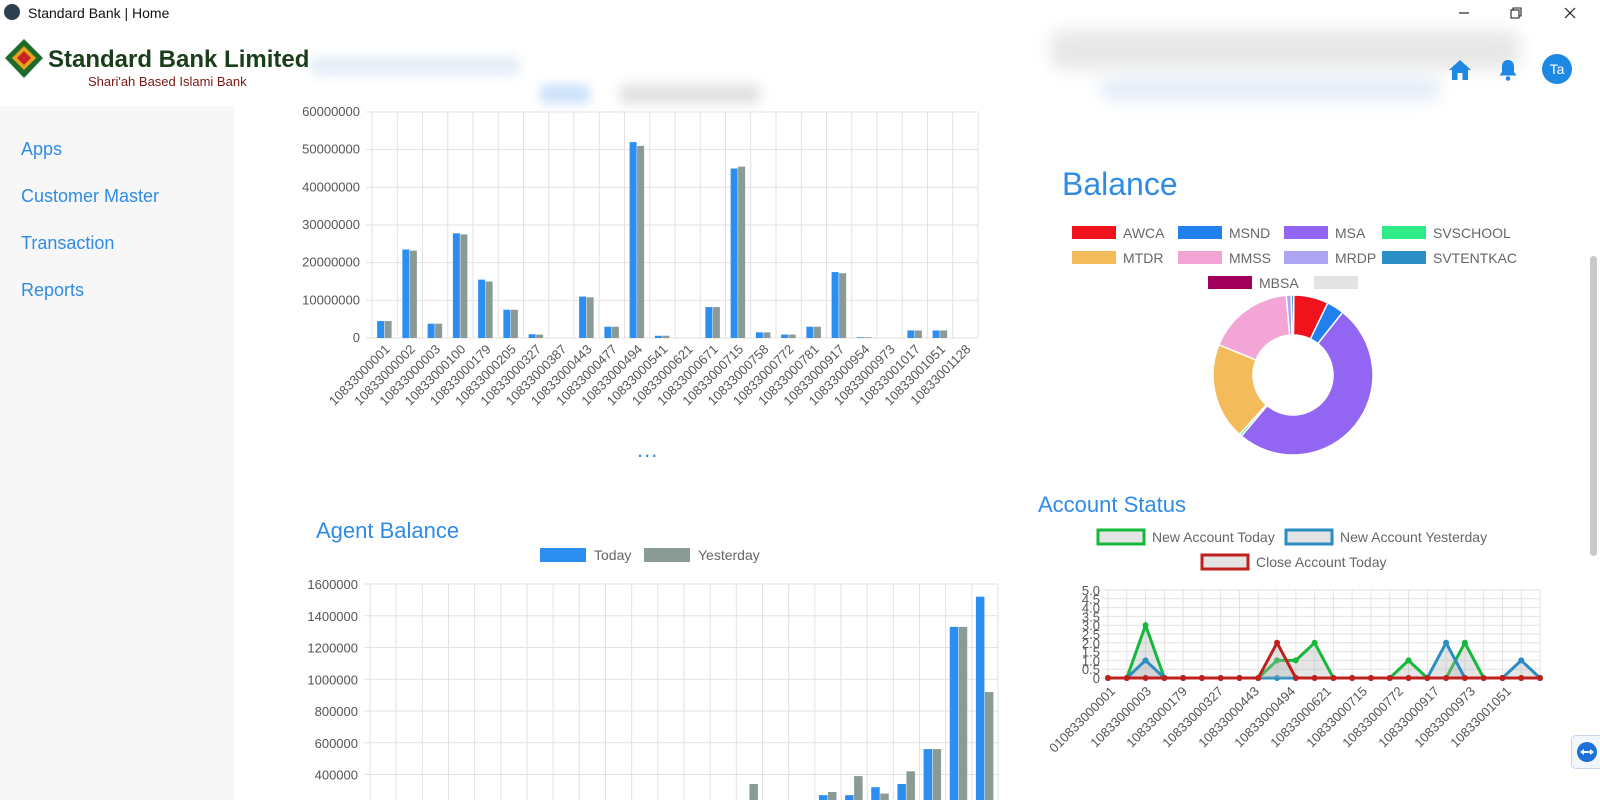  What do you see at coordinates (1508, 70) in the screenshot?
I see `notifications-button` at bounding box center [1508, 70].